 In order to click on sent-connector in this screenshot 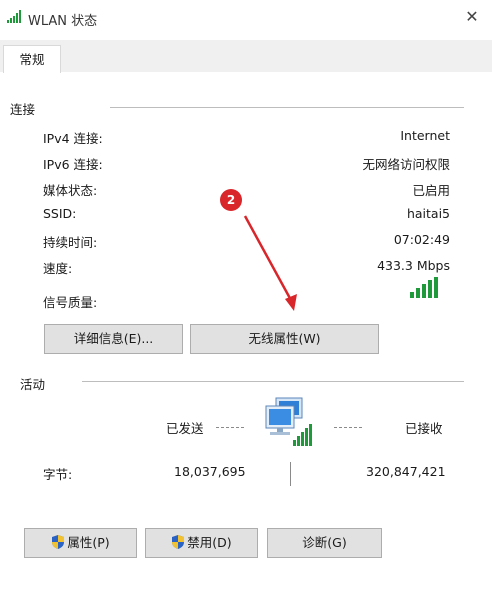, I will do `click(230, 427)`.